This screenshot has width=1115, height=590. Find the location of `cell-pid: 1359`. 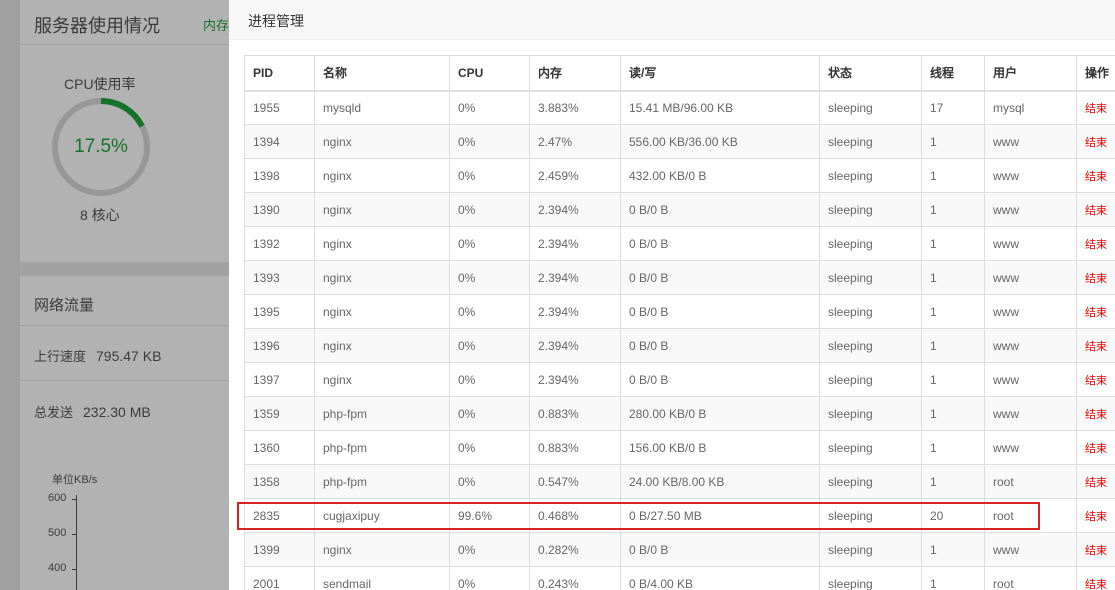

cell-pid: 1359 is located at coordinates (279, 413).